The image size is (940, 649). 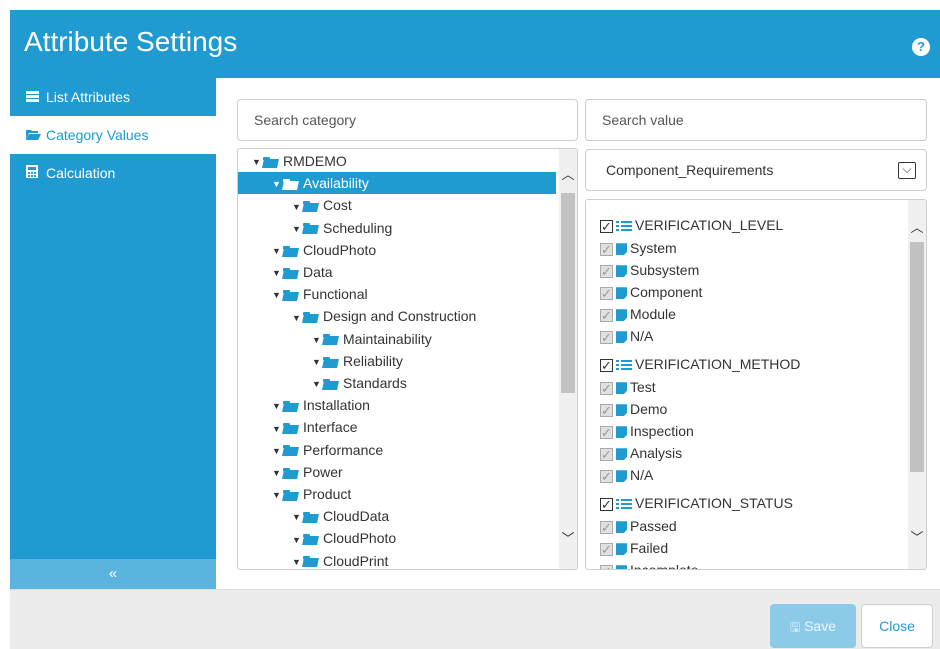 I want to click on value-item: Passed, so click(x=638, y=527).